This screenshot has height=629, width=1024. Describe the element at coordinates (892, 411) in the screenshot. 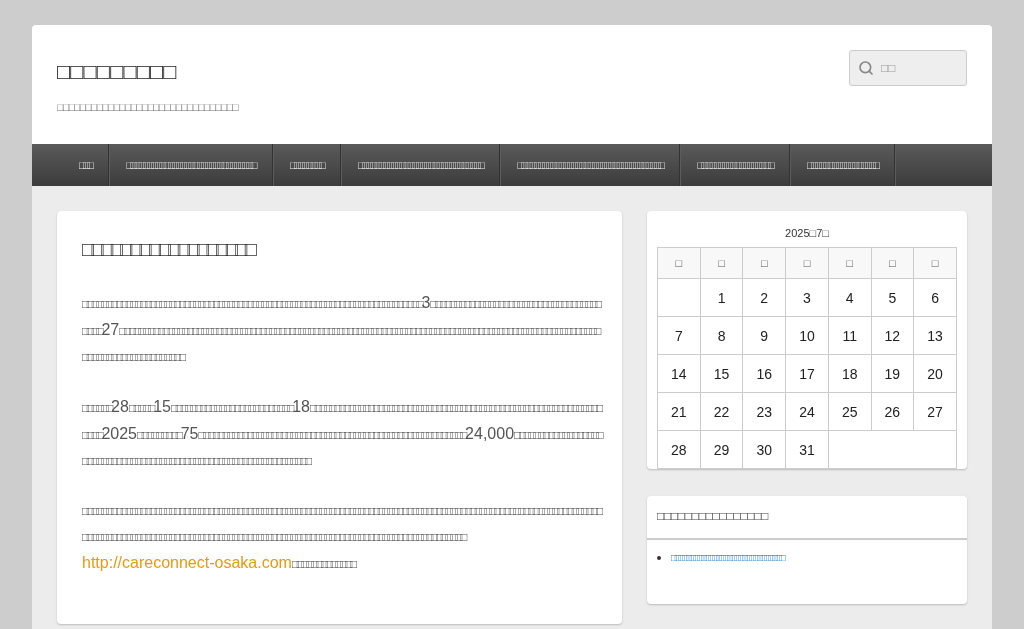

I see `calendar-day: 26` at that location.